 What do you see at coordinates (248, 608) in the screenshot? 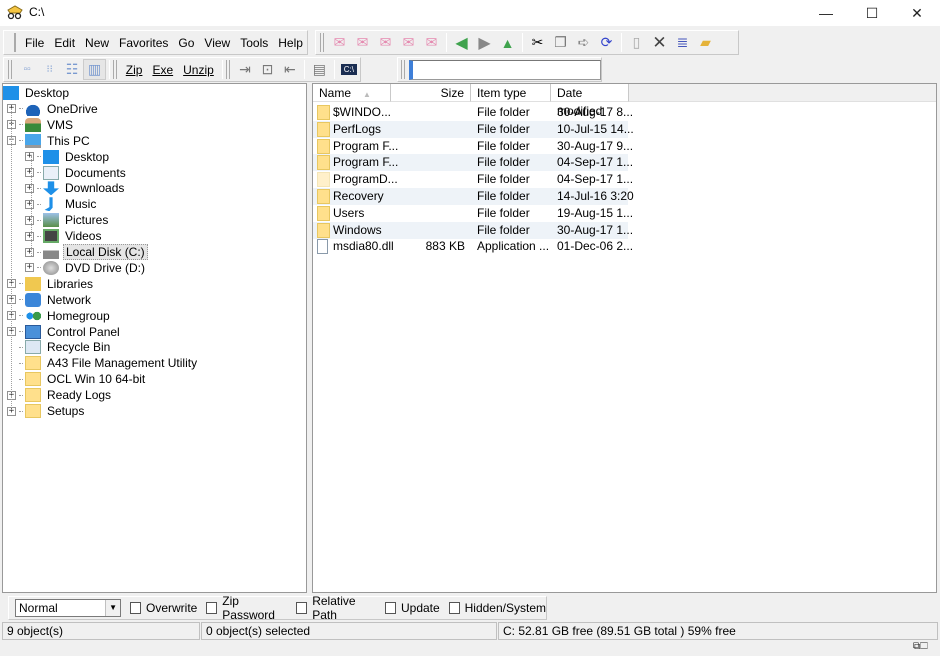
I see `zip-password-label: Zip Password` at bounding box center [248, 608].